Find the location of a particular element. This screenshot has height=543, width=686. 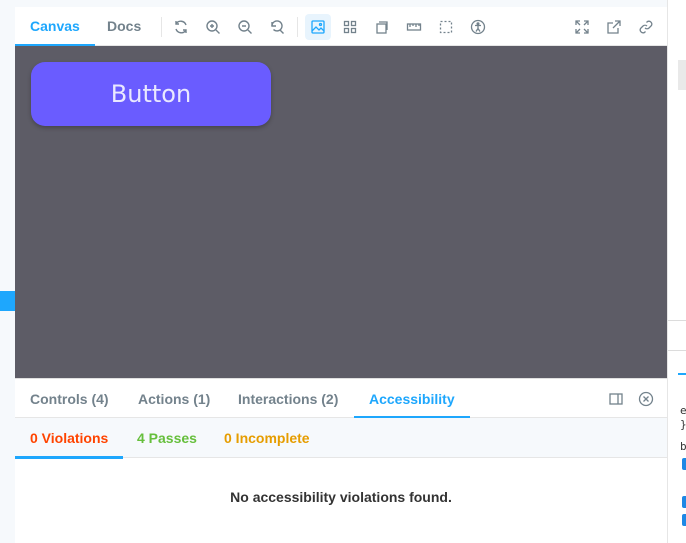

viewport-icon is located at coordinates (446, 27).